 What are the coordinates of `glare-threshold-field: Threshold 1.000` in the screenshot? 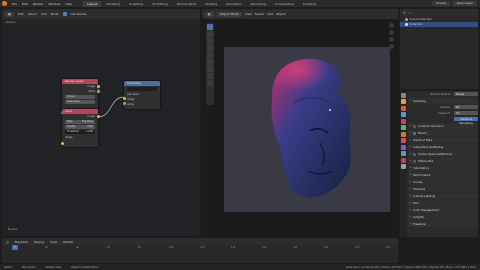 It's located at (80, 132).